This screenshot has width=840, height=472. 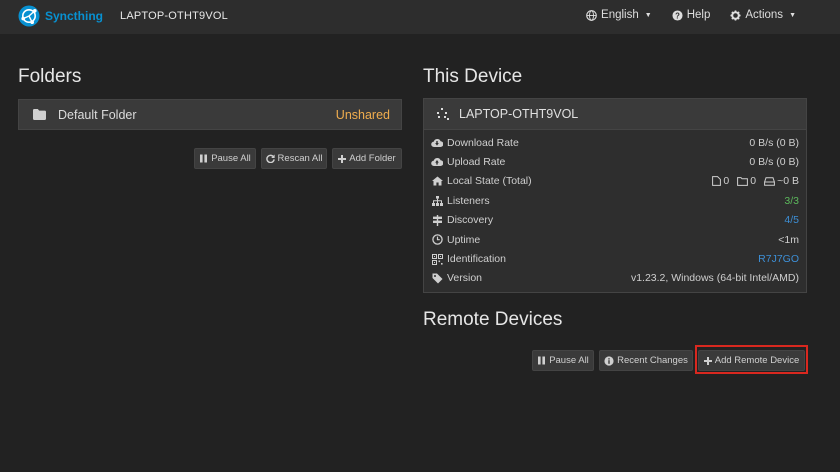 I want to click on add-remote-device-button: Add Remote Device, so click(x=751, y=360).